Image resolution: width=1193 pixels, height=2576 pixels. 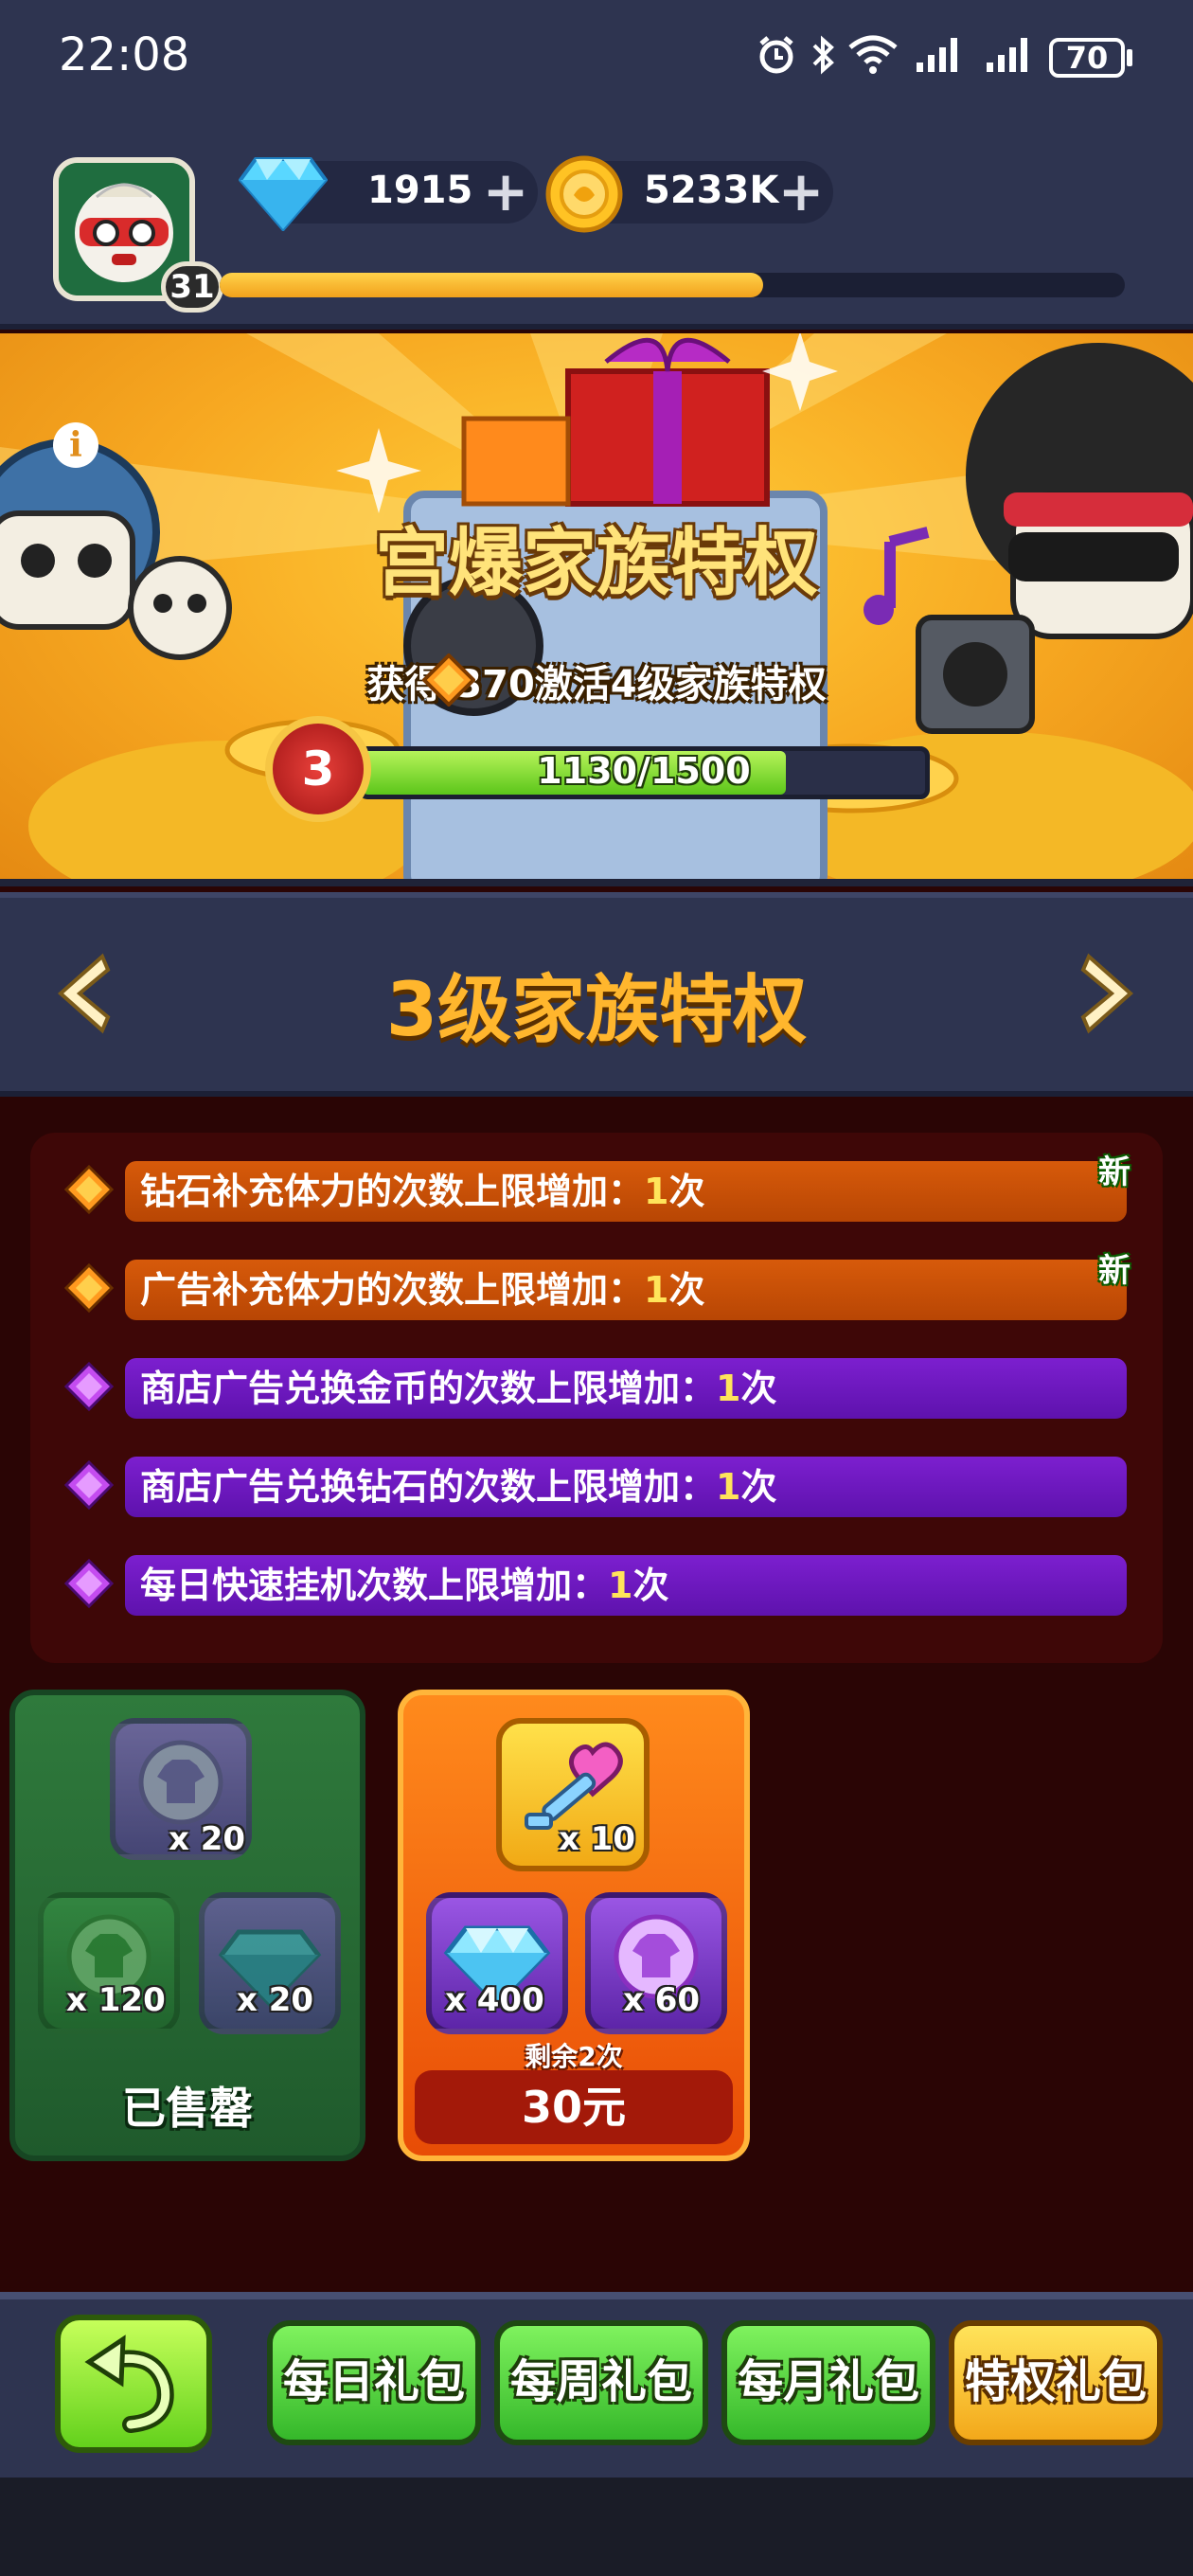 I want to click on back-button, so click(x=133, y=2384).